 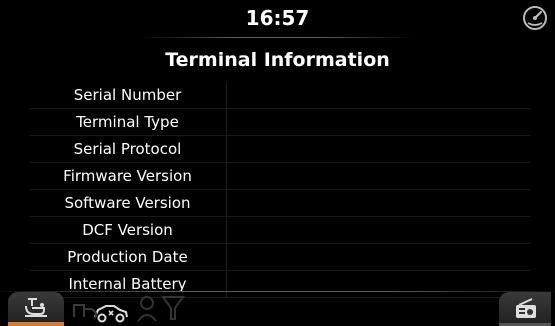 What do you see at coordinates (127, 257) in the screenshot?
I see `row-label-production-date: Production Date` at bounding box center [127, 257].